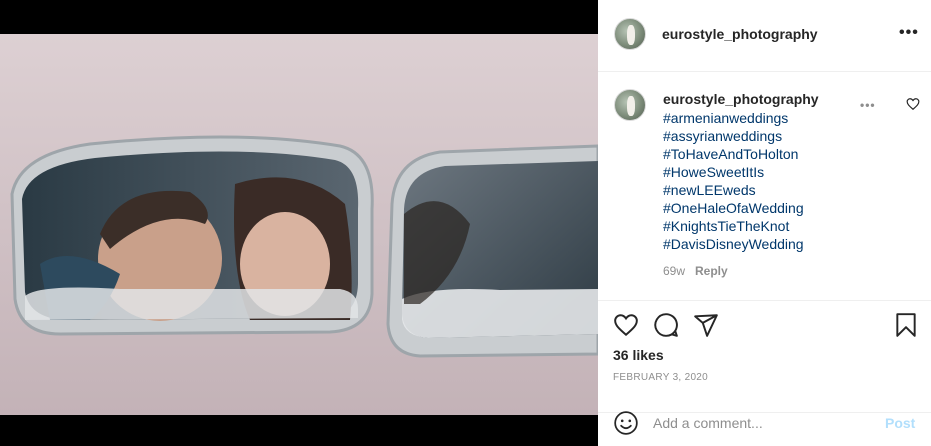 The height and width of the screenshot is (446, 931). I want to click on comment-more-icon: •••, so click(868, 105).